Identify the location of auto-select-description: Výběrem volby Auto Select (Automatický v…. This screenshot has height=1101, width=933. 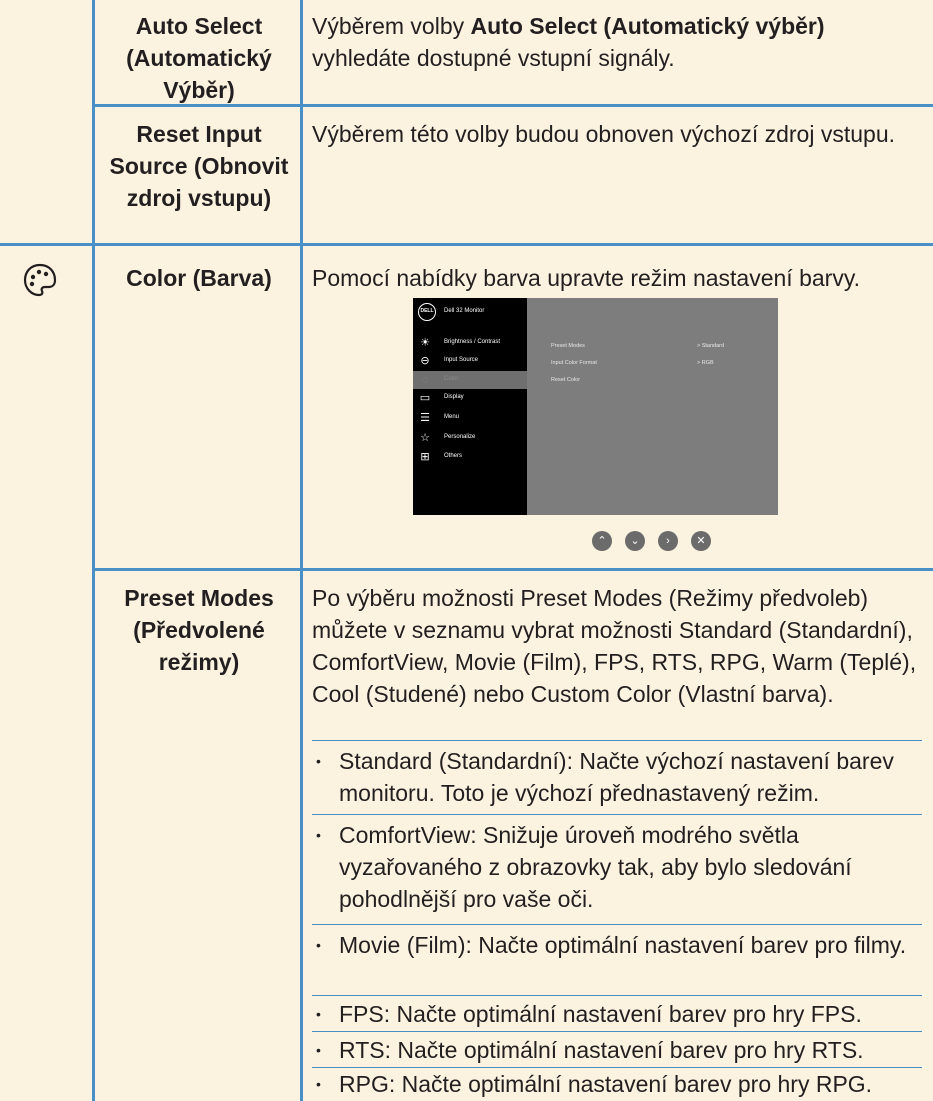
(619, 42).